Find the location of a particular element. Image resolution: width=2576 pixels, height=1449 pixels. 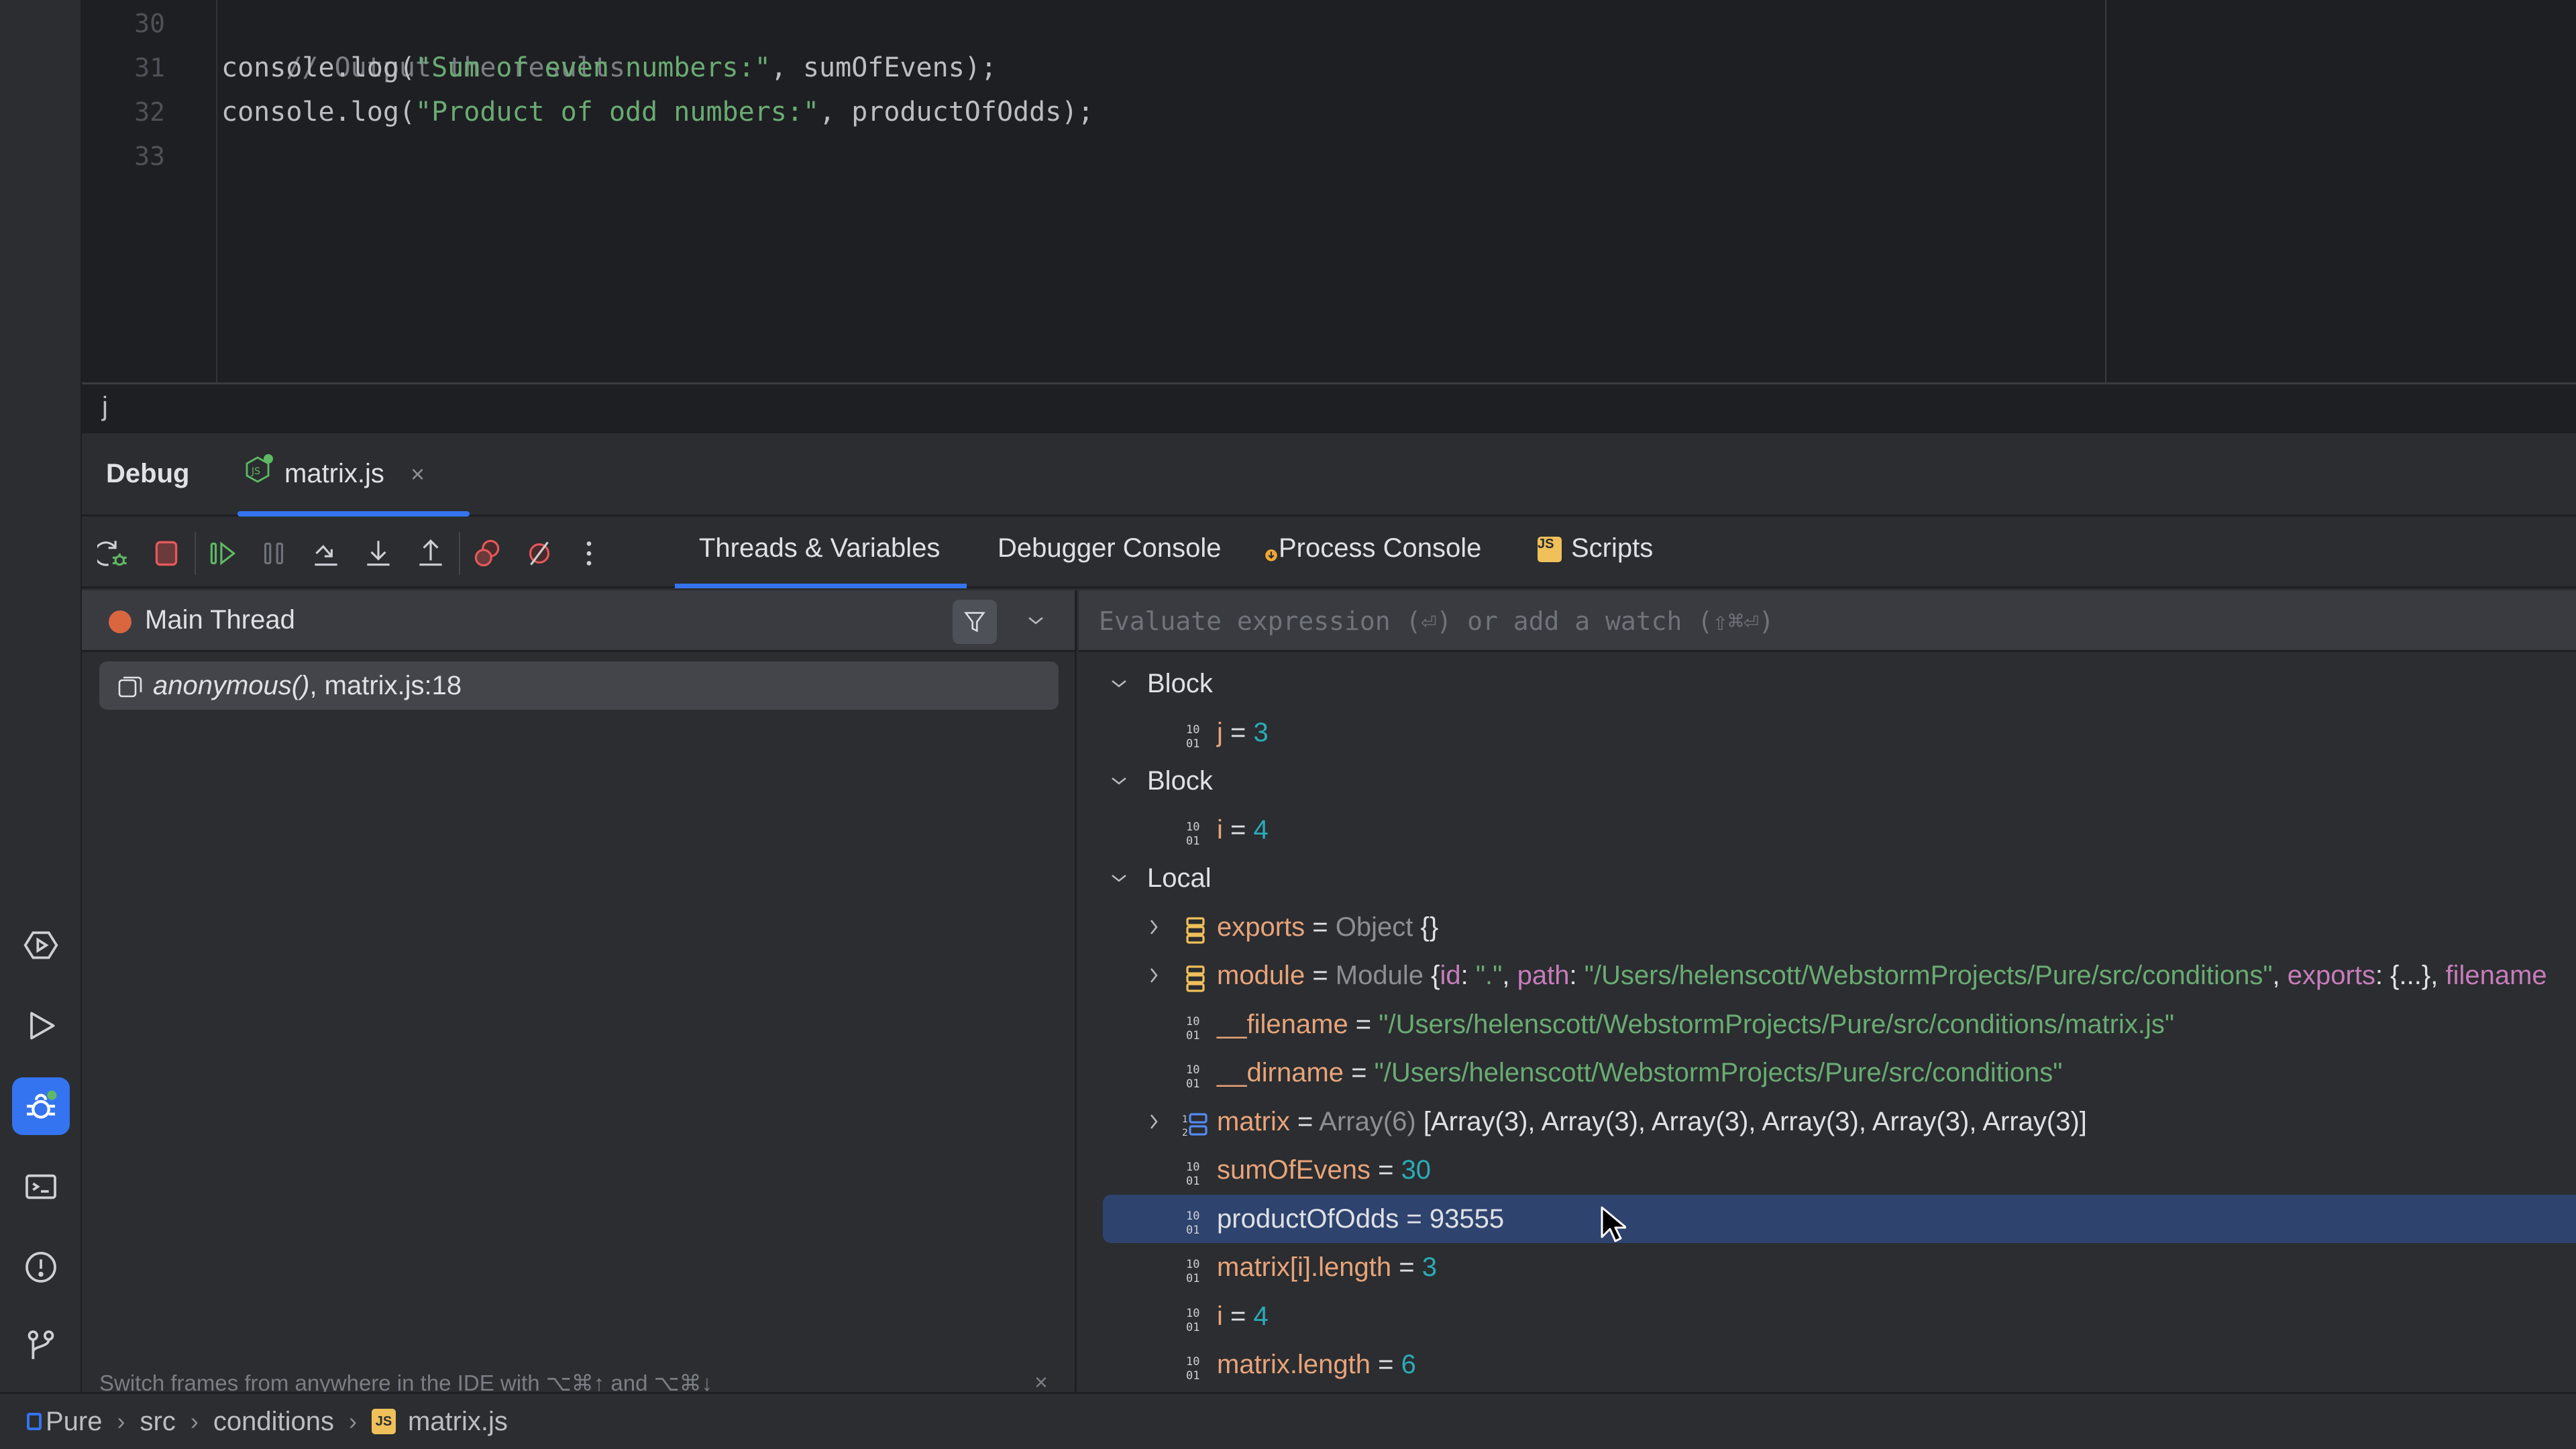

thread-dropdown-button is located at coordinates (1035, 620).